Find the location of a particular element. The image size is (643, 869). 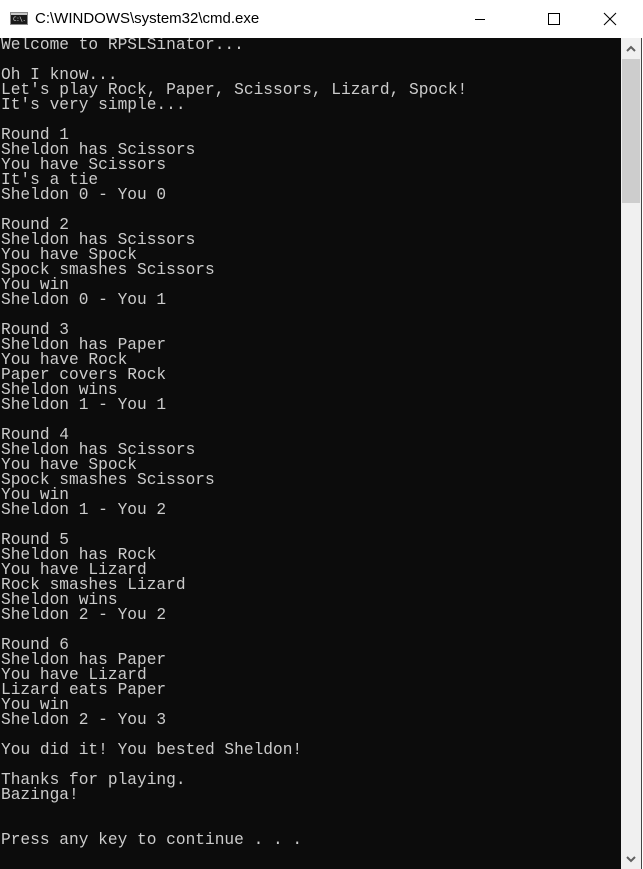

scroll-up-button is located at coordinates (631, 48).